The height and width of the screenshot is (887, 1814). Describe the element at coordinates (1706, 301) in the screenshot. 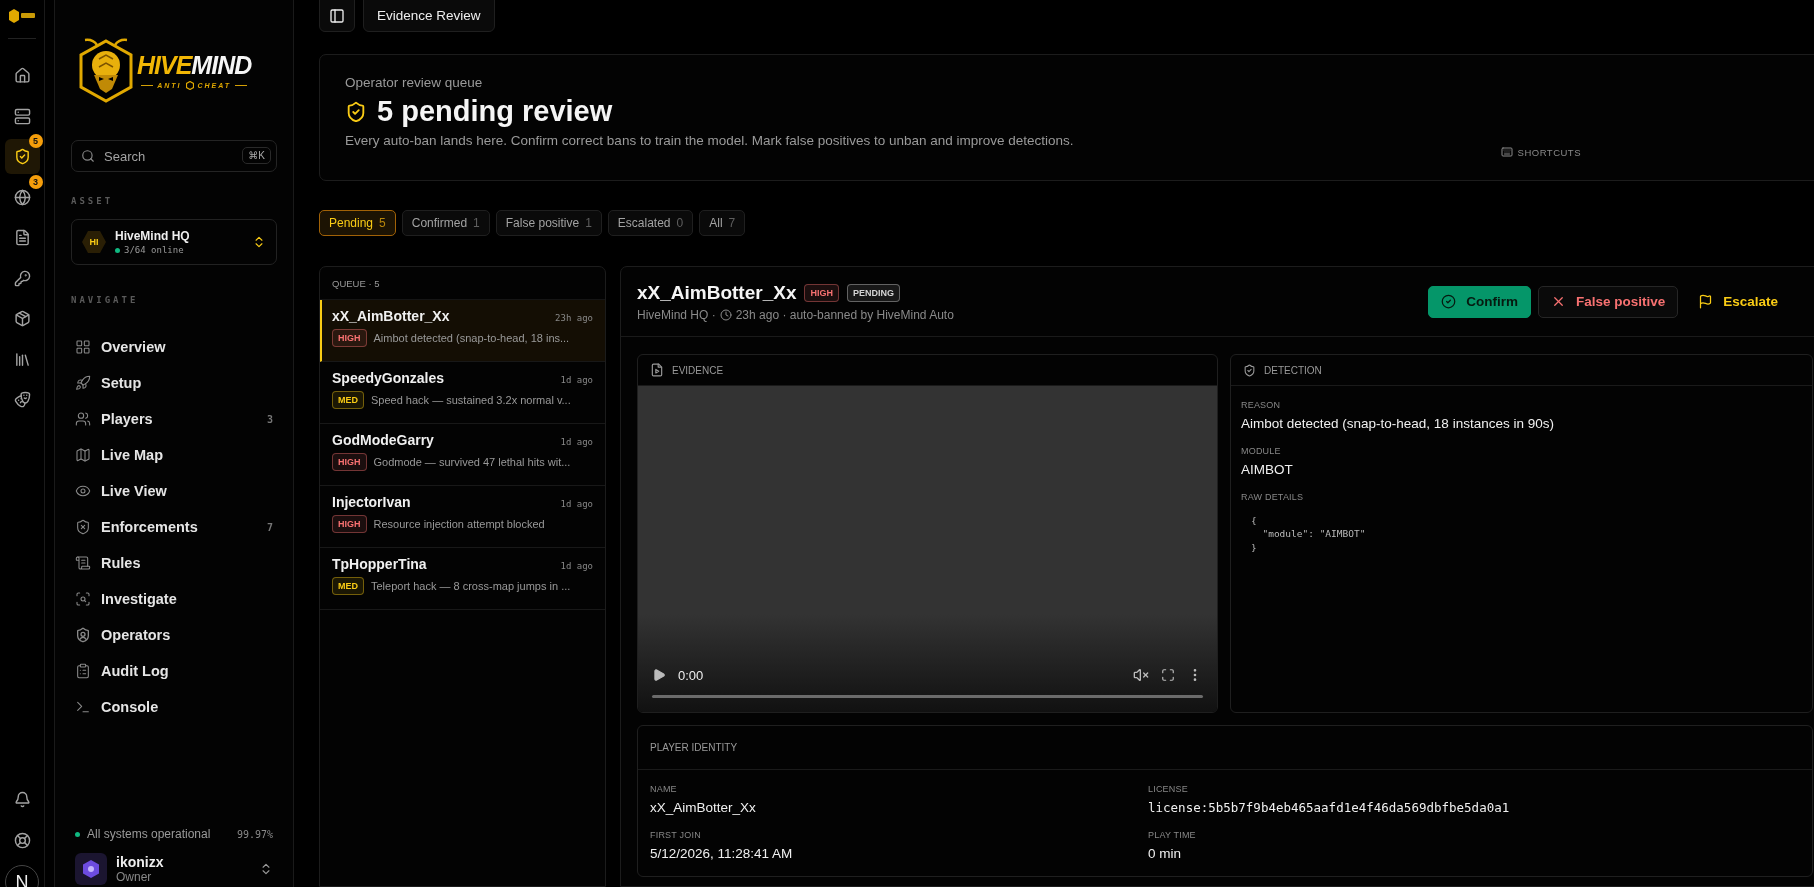

I see `flag-icon` at that location.